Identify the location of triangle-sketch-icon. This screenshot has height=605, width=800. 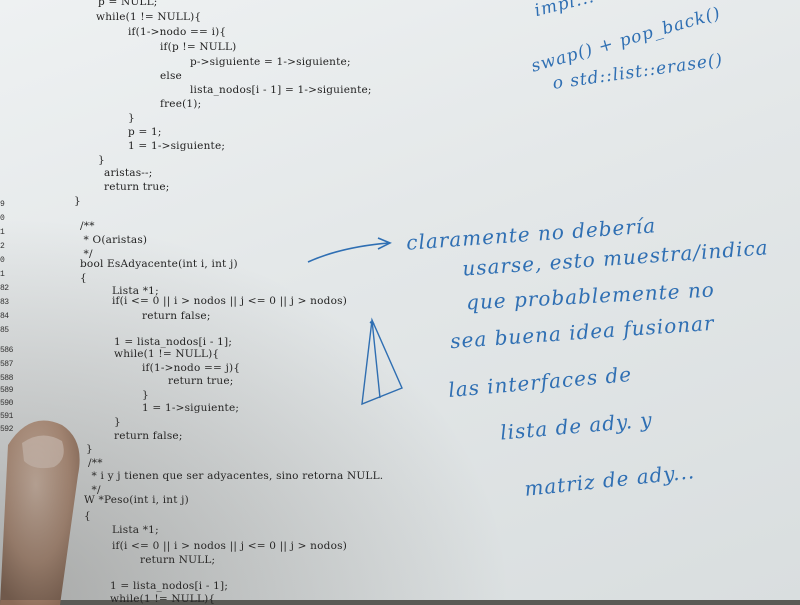
(382, 361).